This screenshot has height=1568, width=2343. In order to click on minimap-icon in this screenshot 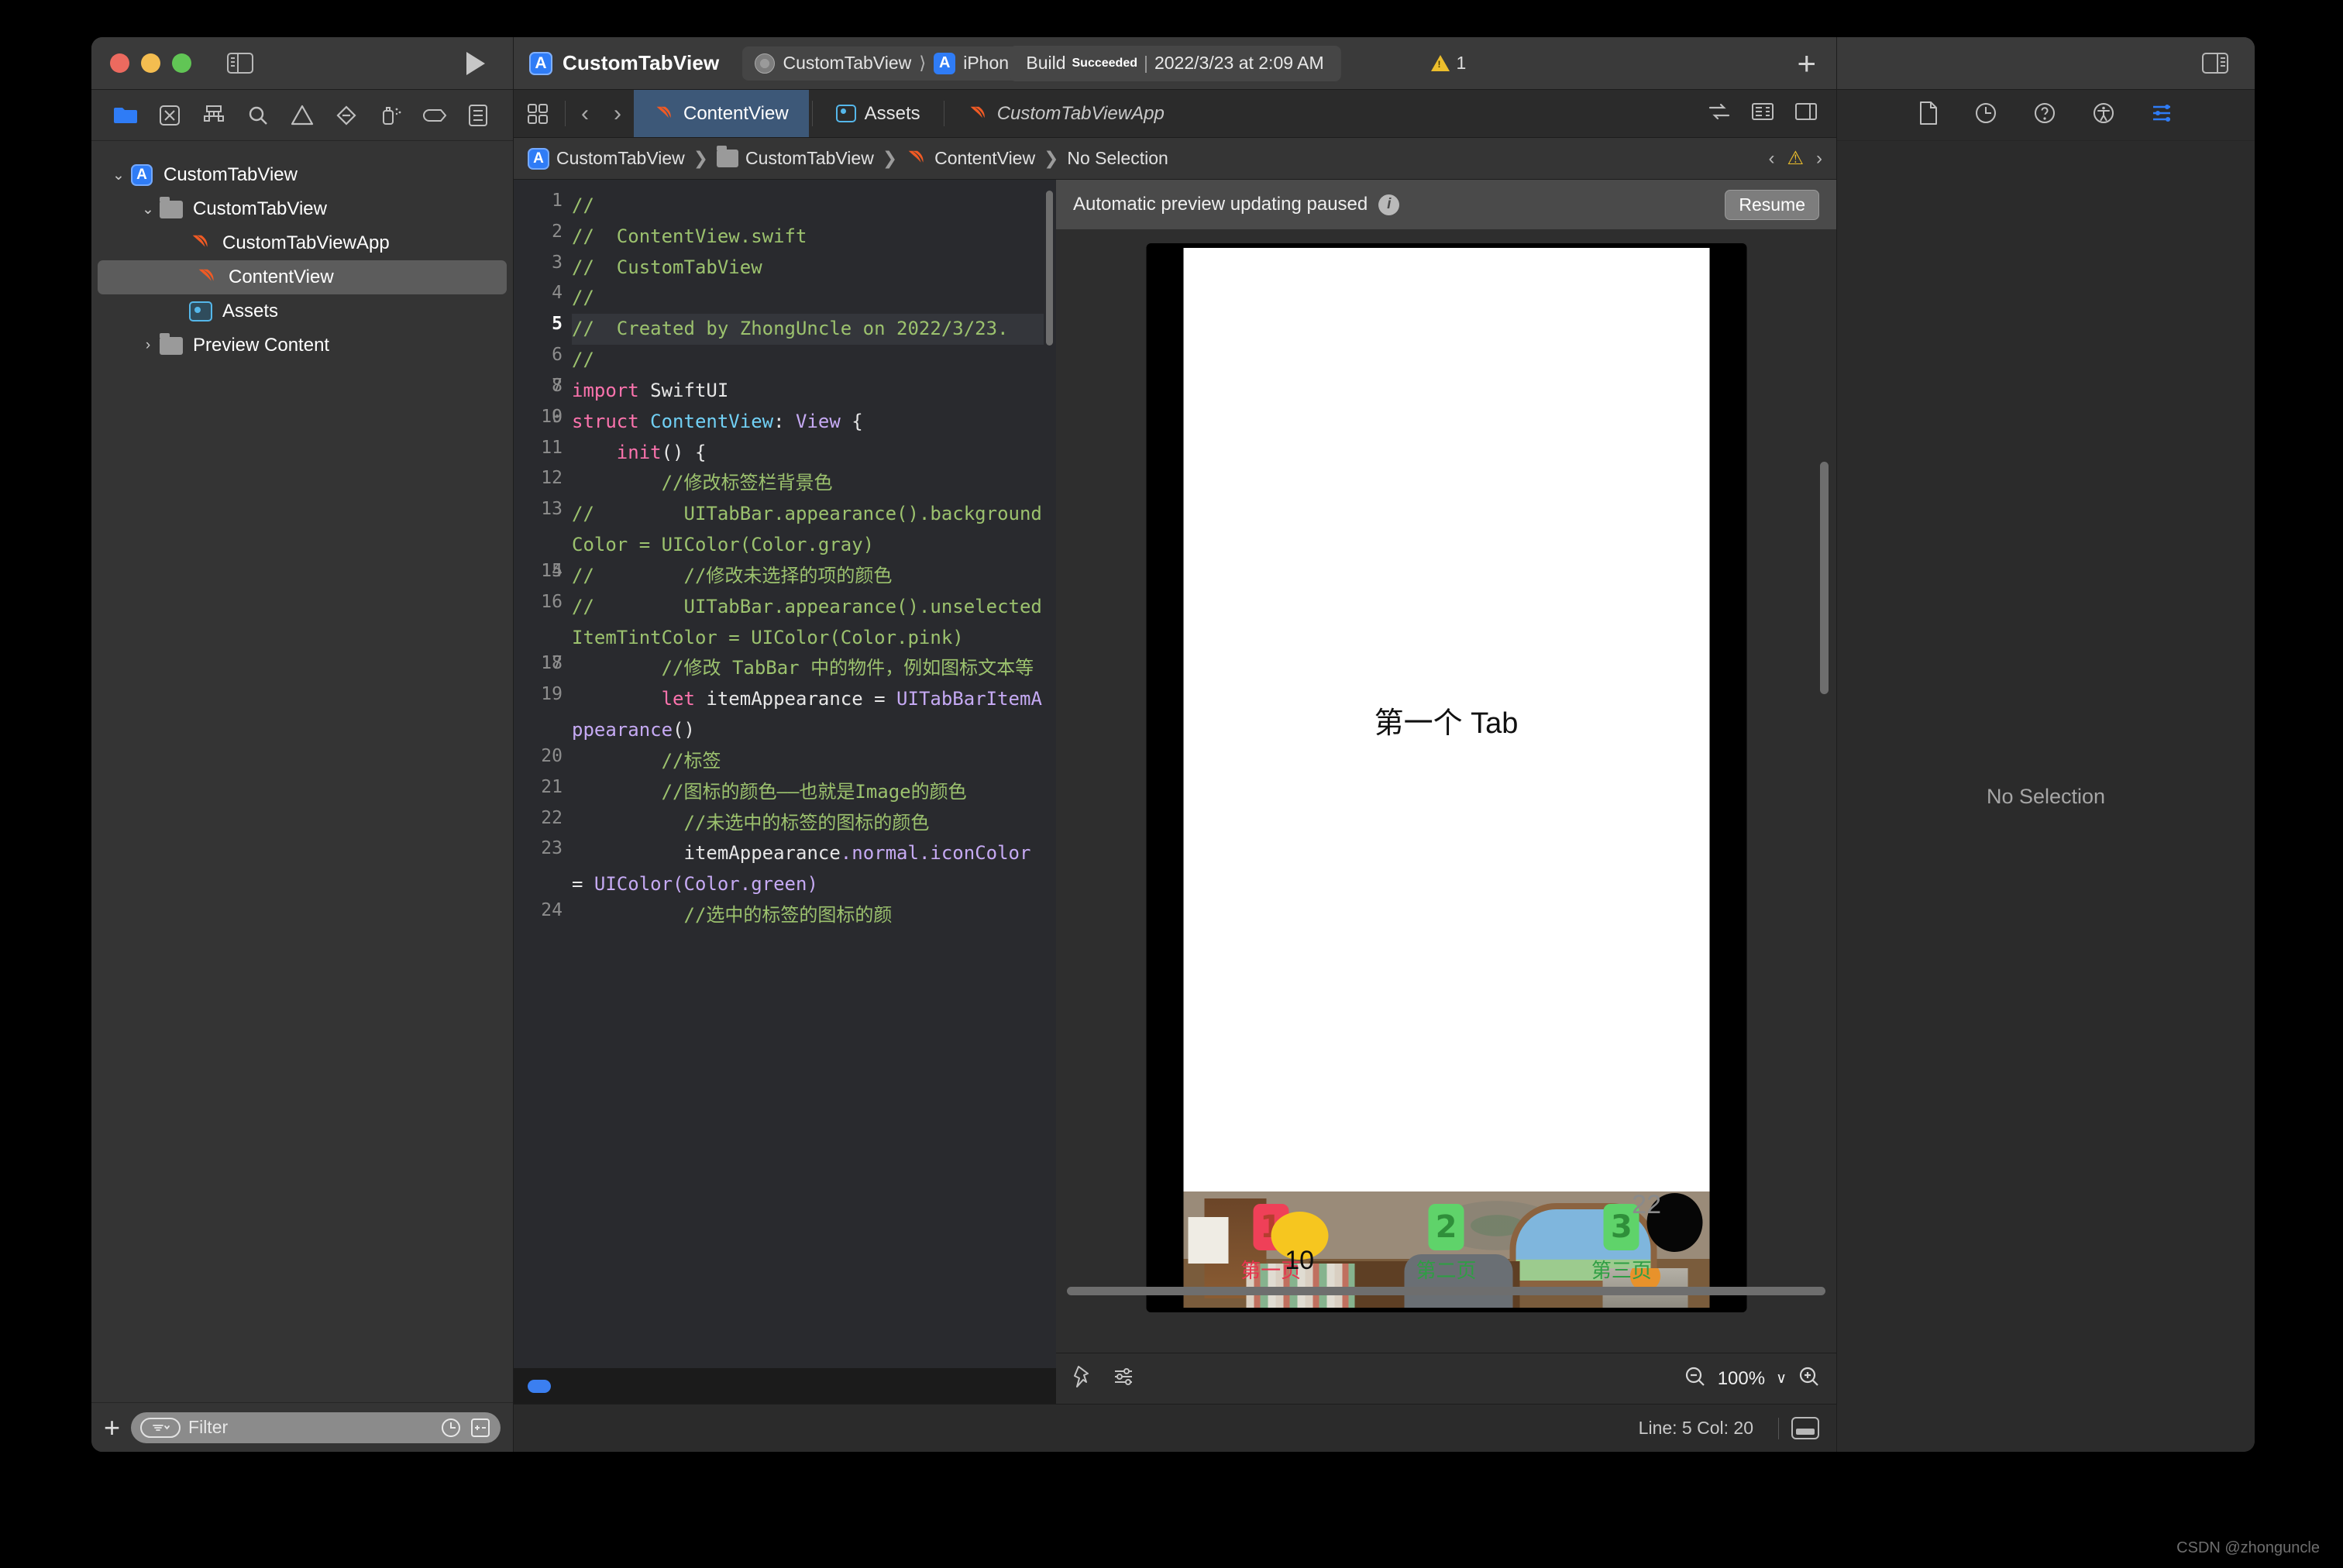, I will do `click(1762, 113)`.